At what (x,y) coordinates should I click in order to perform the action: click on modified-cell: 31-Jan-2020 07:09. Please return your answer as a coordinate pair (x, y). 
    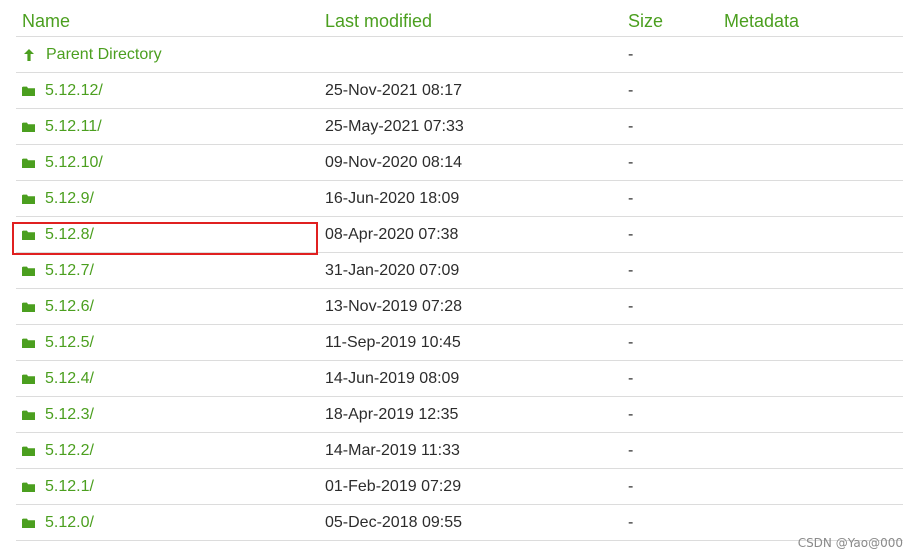
    Looking at the image, I should click on (470, 270).